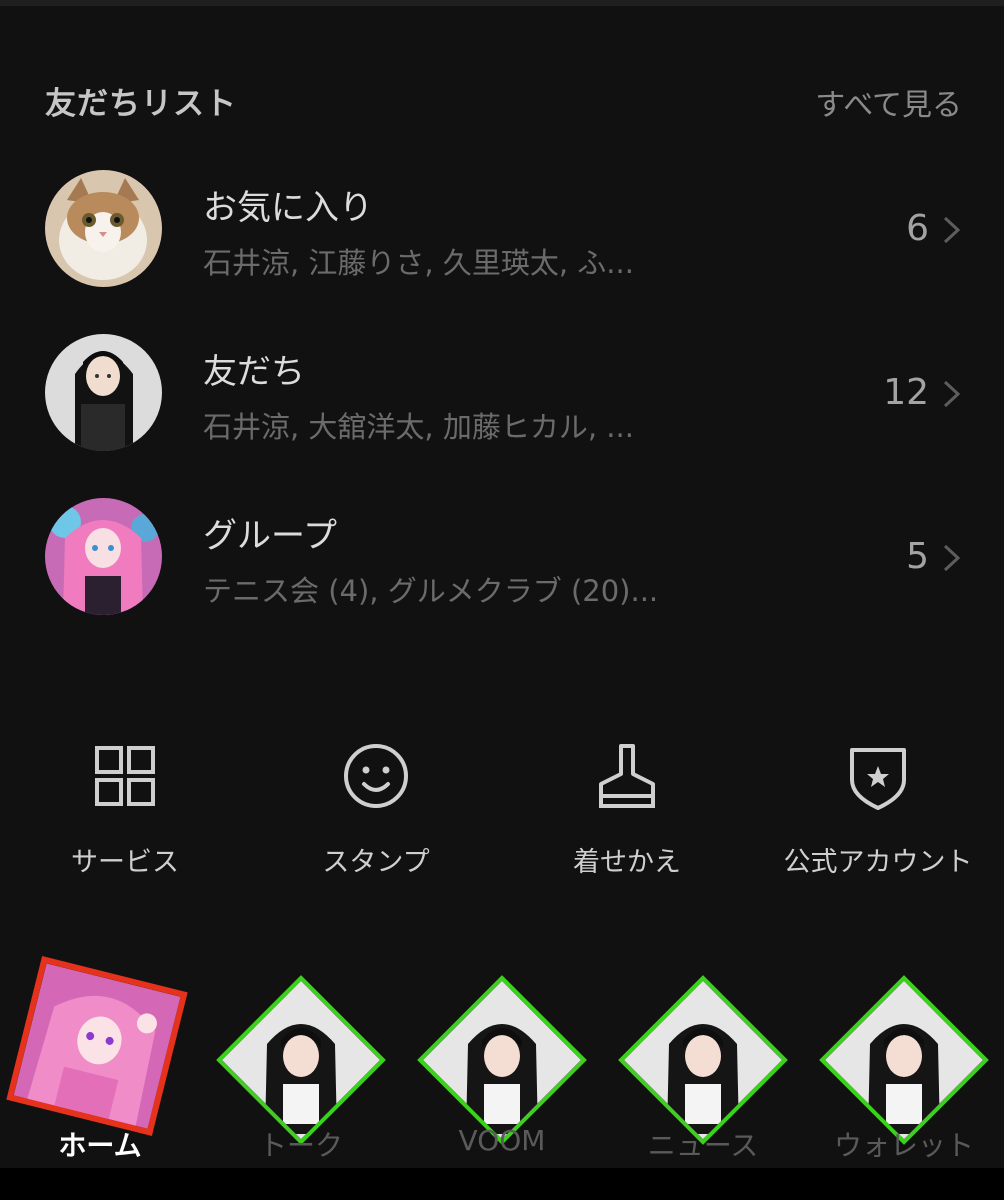  I want to click on wallet-tab-image, so click(904, 1060).